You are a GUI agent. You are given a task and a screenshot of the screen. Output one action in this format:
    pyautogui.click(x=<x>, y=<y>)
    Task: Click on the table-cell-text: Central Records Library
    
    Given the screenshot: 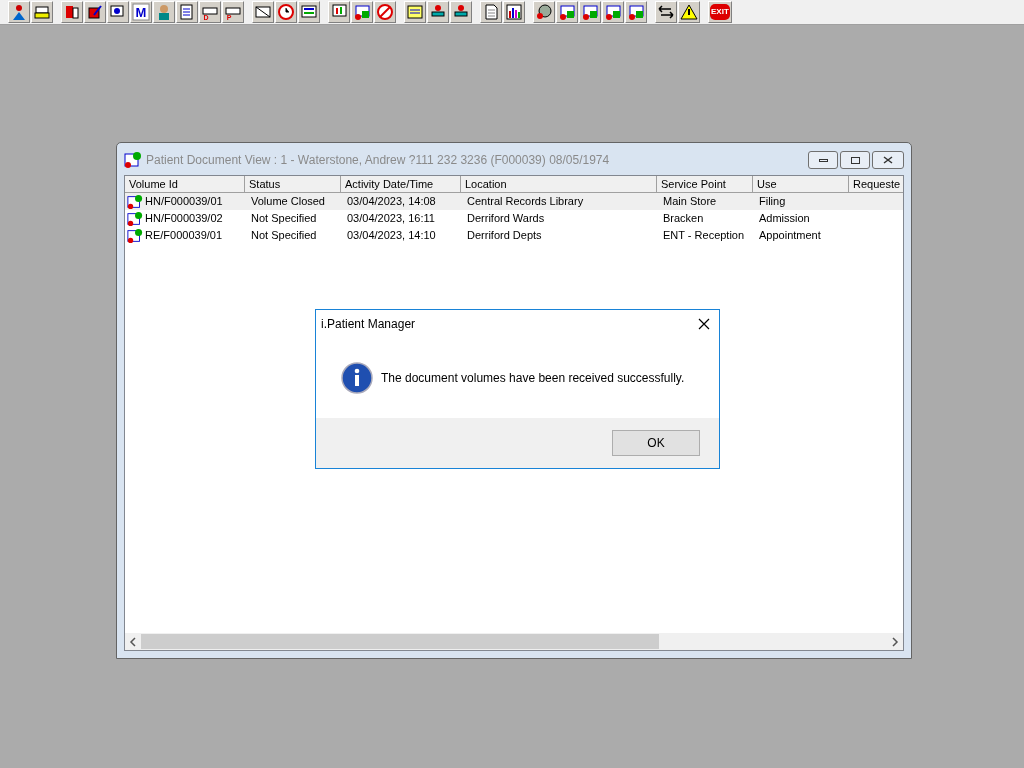 What is the action you would take?
    pyautogui.click(x=525, y=202)
    